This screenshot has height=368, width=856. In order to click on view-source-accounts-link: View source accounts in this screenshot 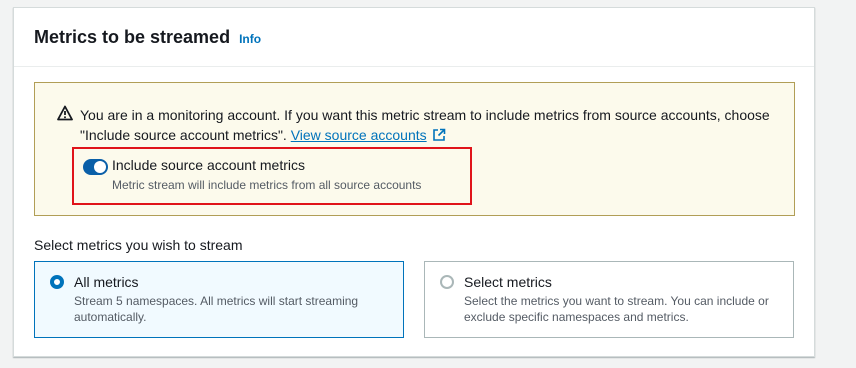, I will do `click(359, 135)`.